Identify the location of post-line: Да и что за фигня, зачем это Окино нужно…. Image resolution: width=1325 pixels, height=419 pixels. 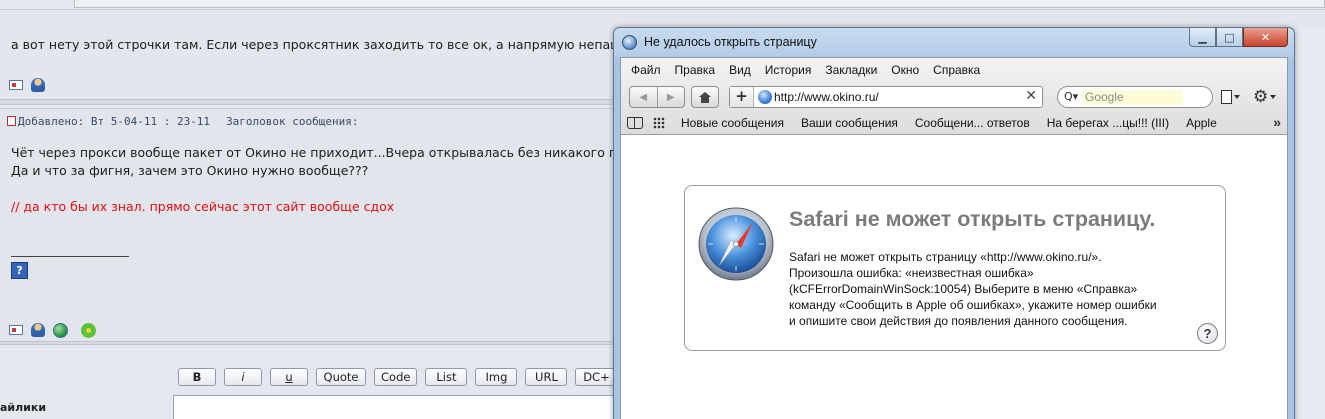
(190, 170).